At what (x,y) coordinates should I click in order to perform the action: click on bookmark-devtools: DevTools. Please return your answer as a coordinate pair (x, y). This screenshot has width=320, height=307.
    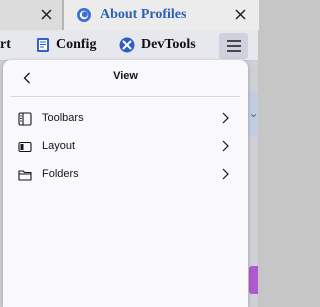
    Looking at the image, I should click on (157, 45).